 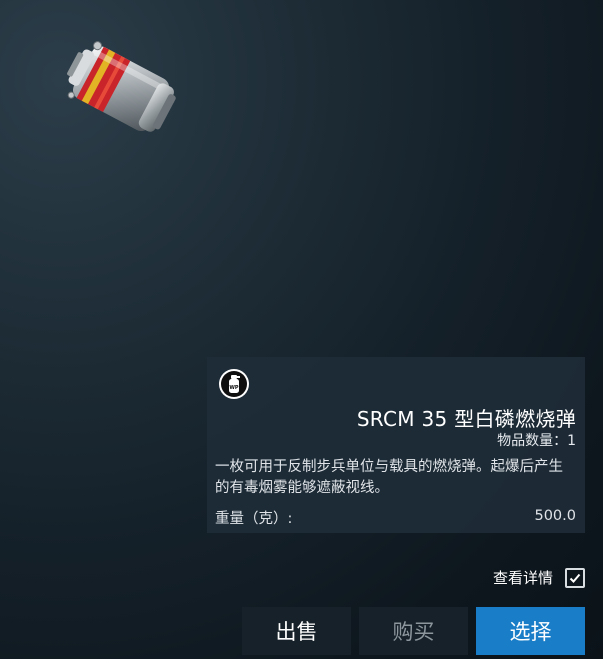 I want to click on weight-label: 重量（克）:, so click(x=254, y=519).